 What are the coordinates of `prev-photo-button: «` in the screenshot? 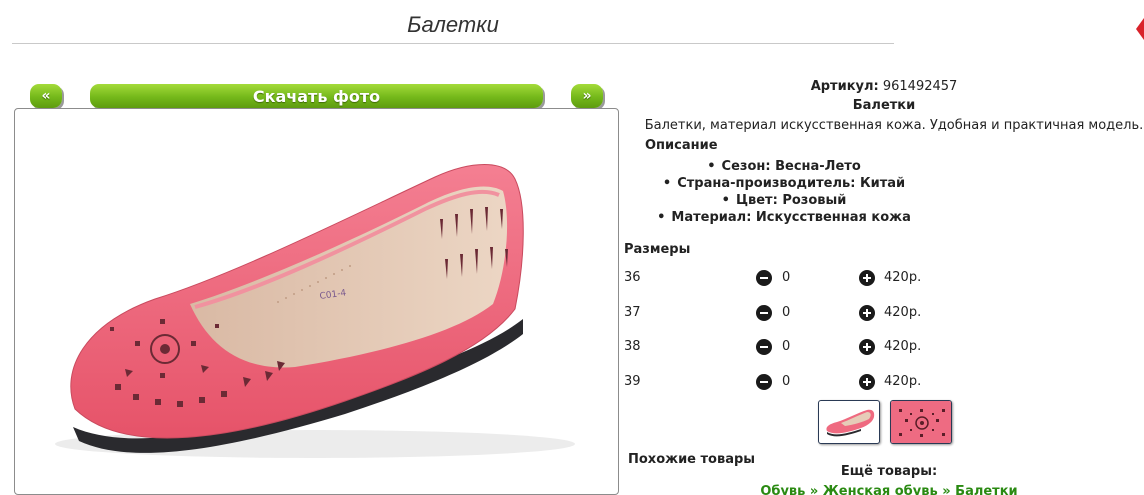 It's located at (46, 96).